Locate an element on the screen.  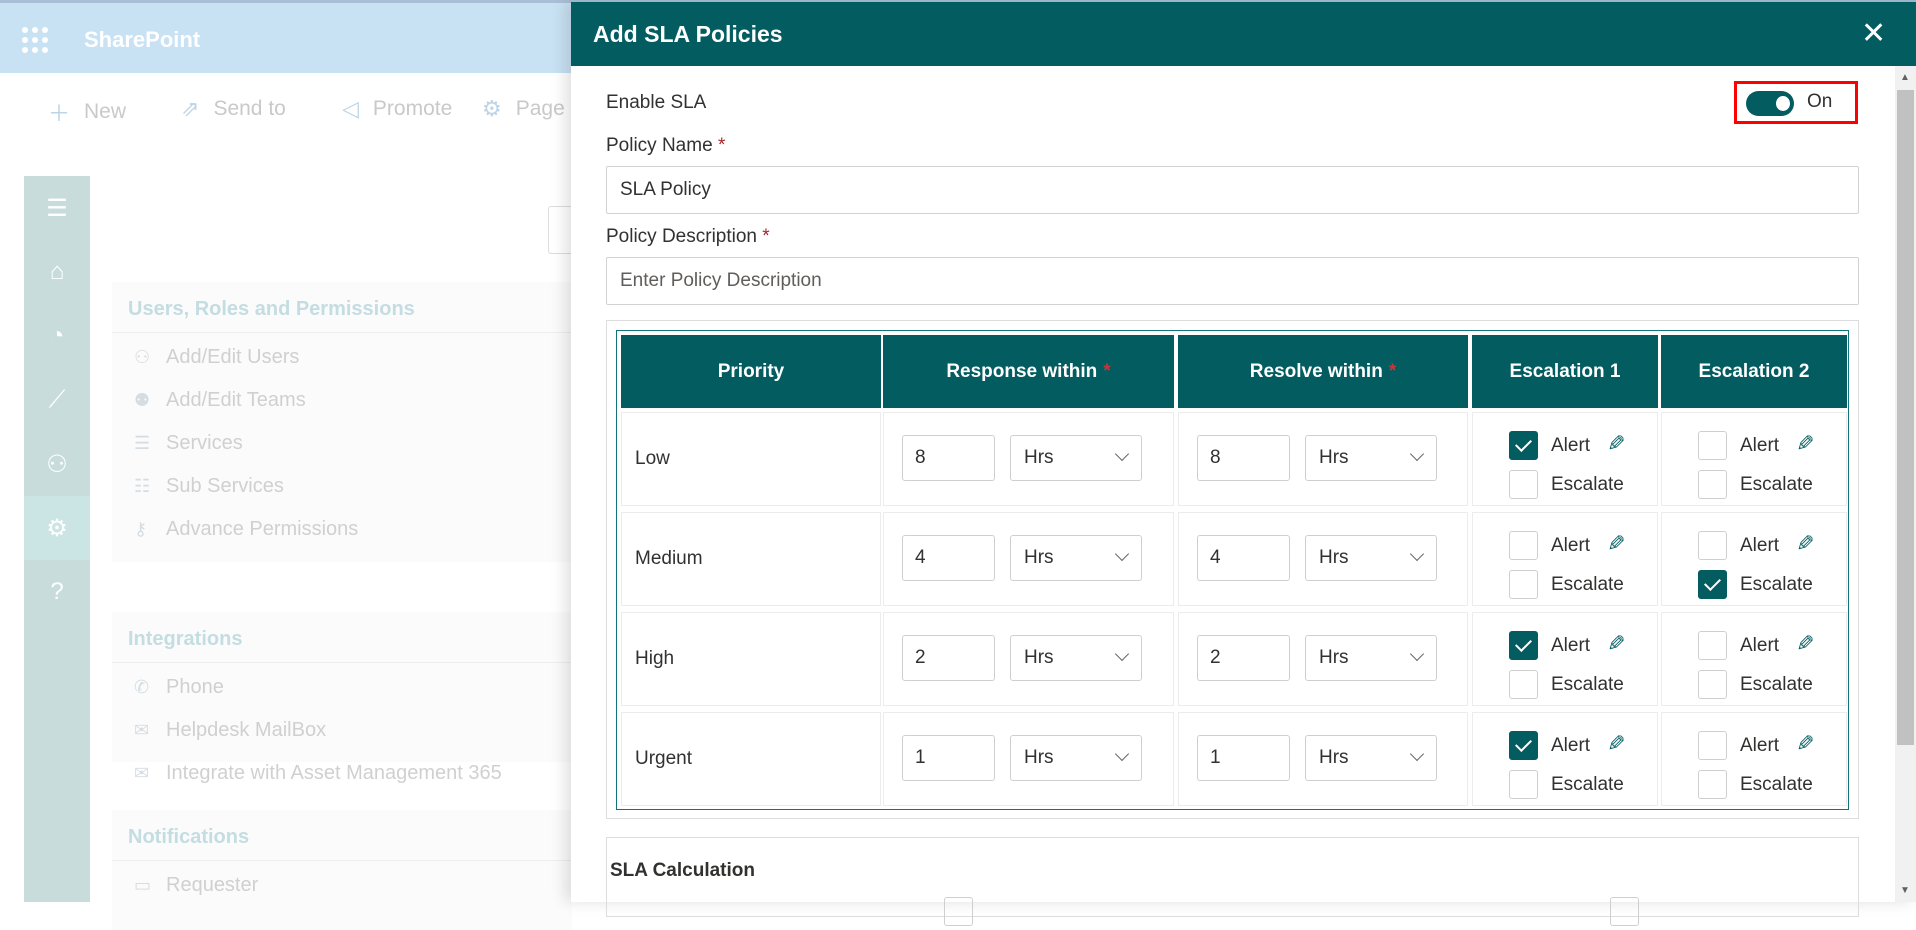
response-value-input: 1 is located at coordinates (948, 758).